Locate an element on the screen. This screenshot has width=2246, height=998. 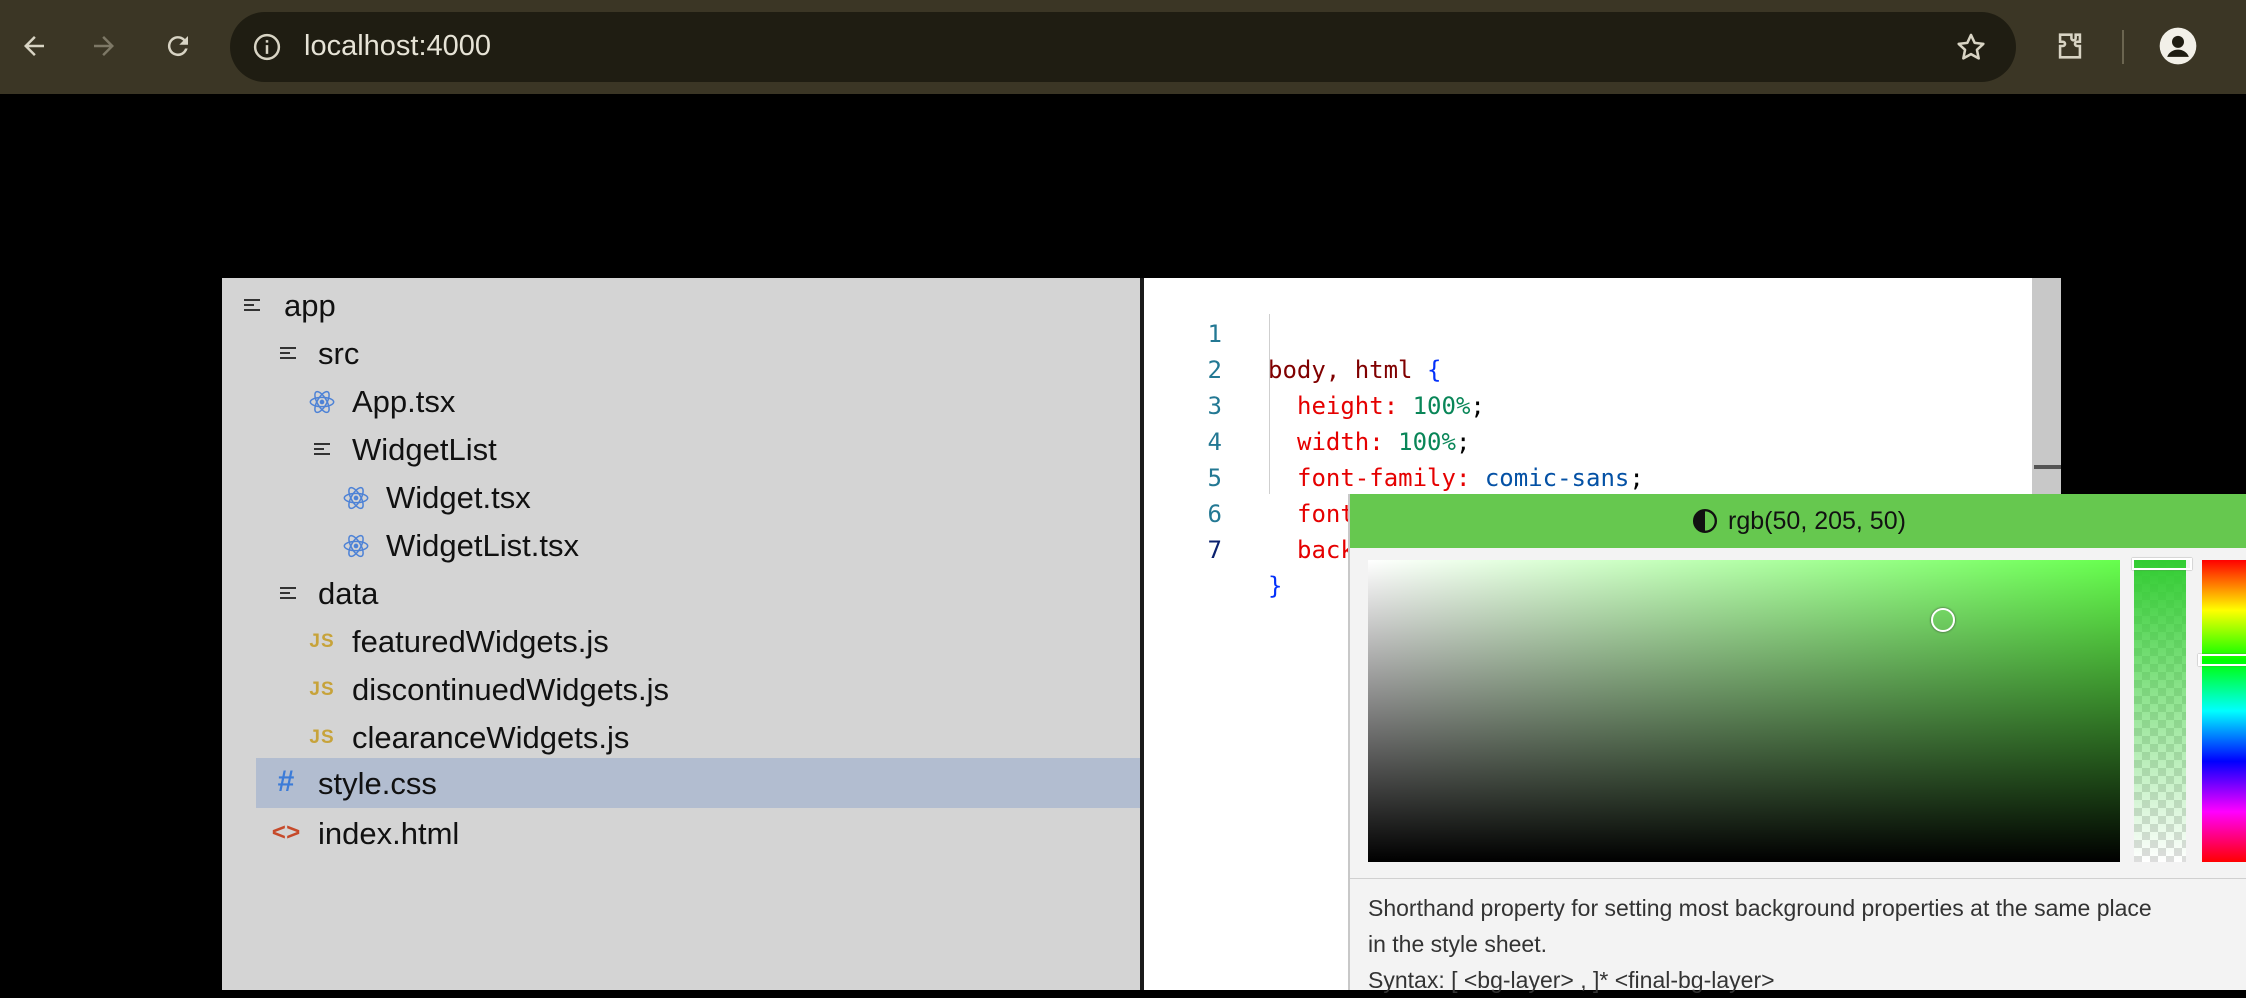
saturation-handle is located at coordinates (1943, 620).